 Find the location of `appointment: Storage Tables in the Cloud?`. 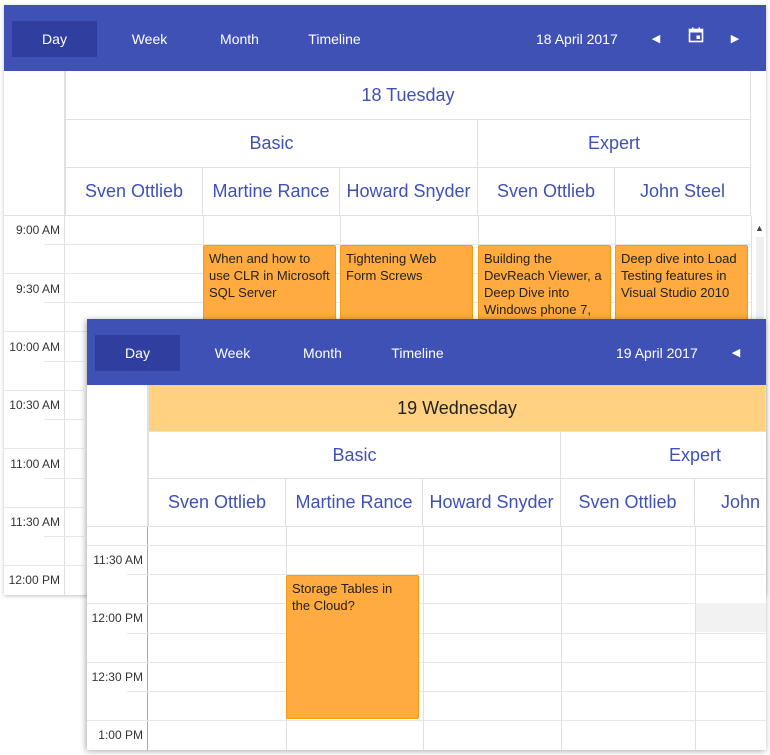

appointment: Storage Tables in the Cloud? is located at coordinates (352, 647).